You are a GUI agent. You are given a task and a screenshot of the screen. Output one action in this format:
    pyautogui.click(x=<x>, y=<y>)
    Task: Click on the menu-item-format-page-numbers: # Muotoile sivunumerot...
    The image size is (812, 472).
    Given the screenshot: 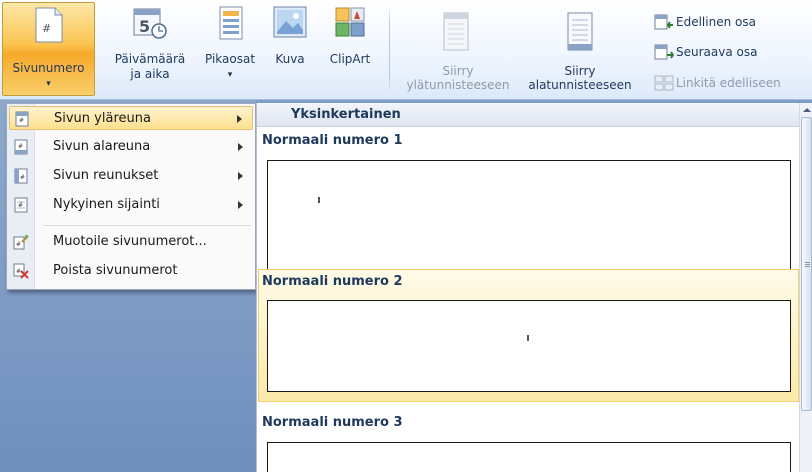 What is the action you would take?
    pyautogui.click(x=131, y=242)
    